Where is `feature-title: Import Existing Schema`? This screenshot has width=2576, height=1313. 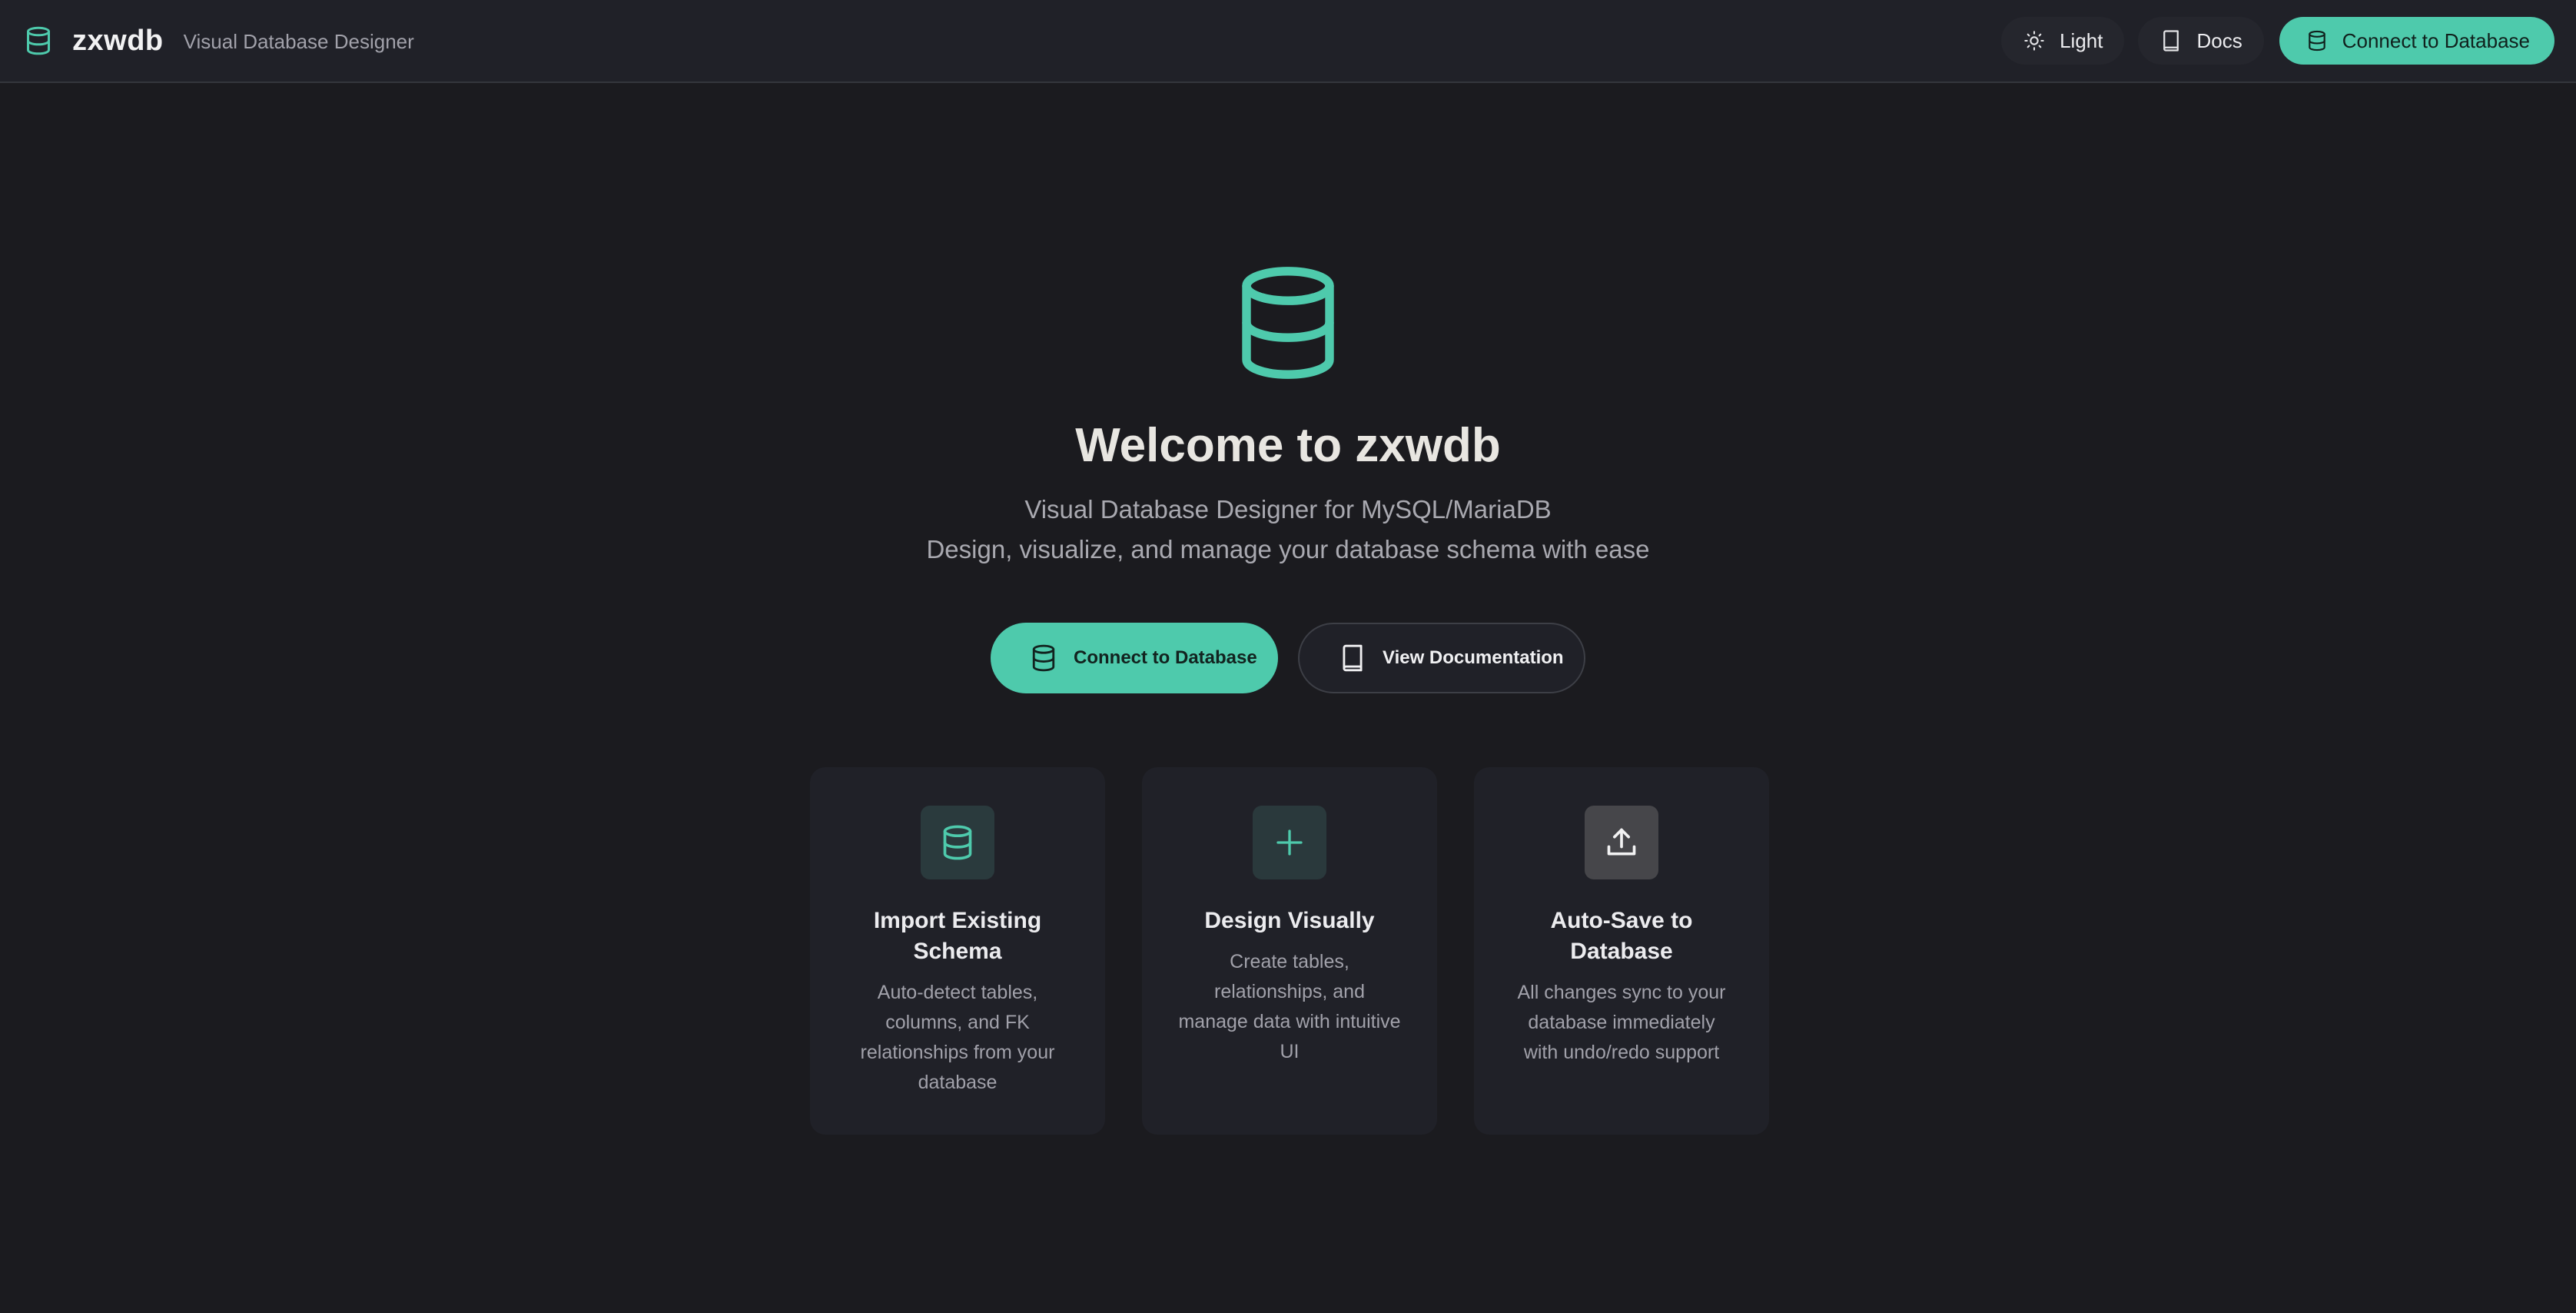 feature-title: Import Existing Schema is located at coordinates (957, 936).